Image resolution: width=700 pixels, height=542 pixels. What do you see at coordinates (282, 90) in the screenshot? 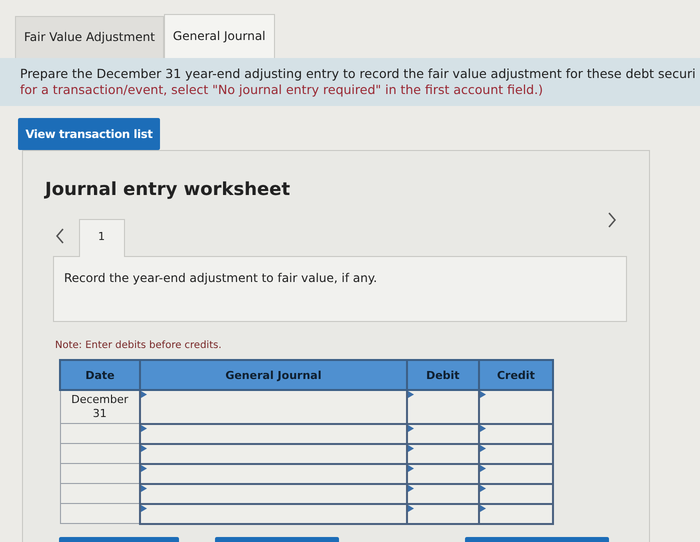
I see `instruction-text: for a transaction/event, select "No journal entry required" in the first account field.)` at bounding box center [282, 90].